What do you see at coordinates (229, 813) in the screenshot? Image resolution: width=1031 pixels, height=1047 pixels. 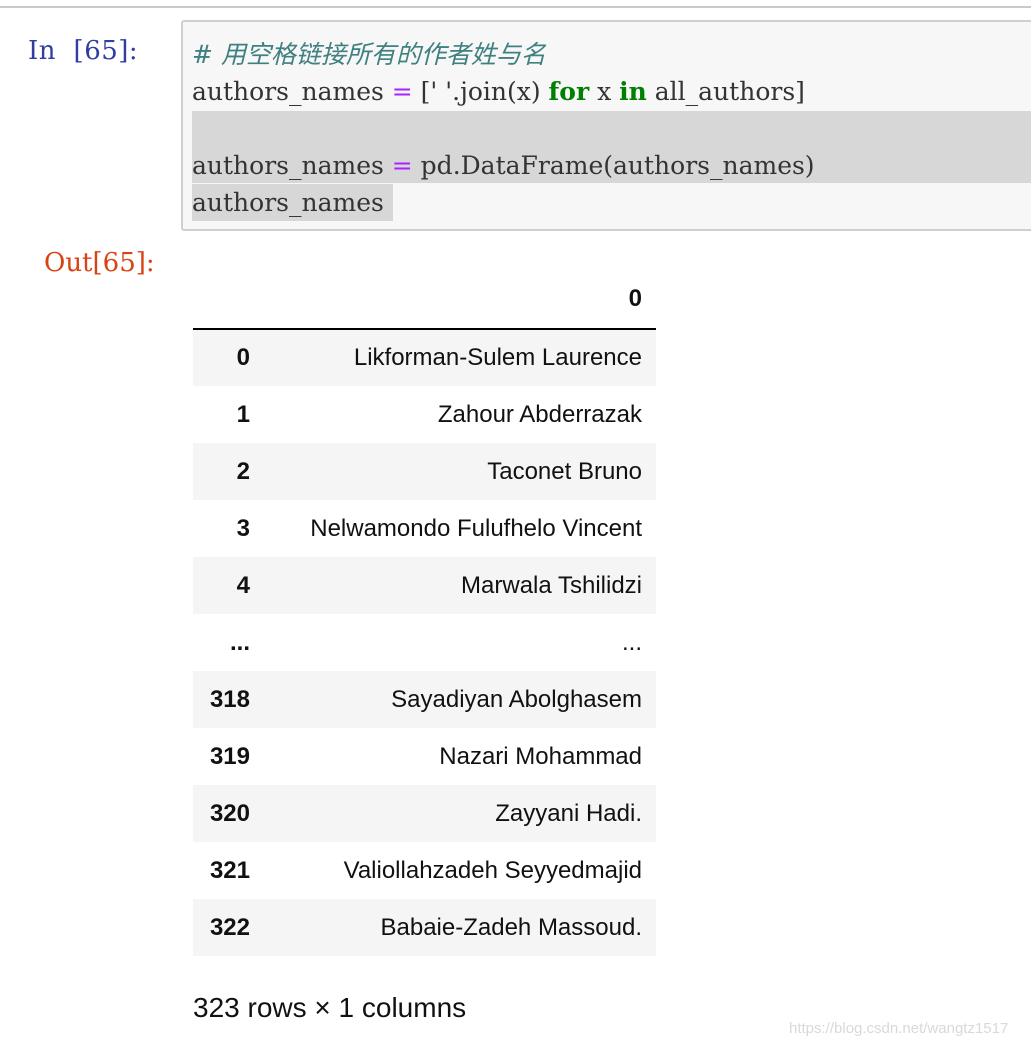 I see `row-index: 320` at bounding box center [229, 813].